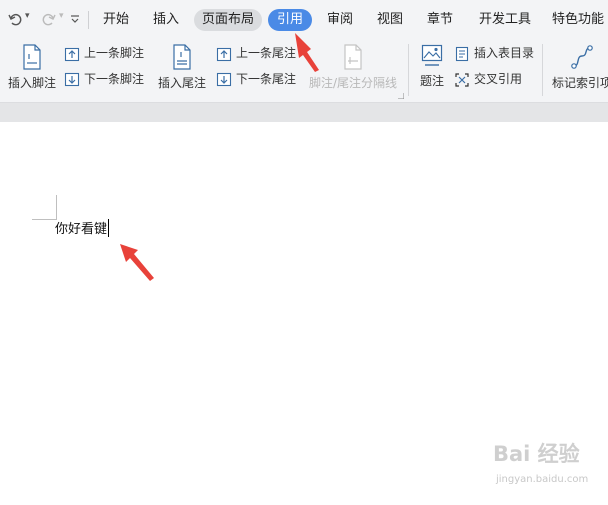  What do you see at coordinates (114, 53) in the screenshot?
I see `prev-footnote-label: 上一条脚注` at bounding box center [114, 53].